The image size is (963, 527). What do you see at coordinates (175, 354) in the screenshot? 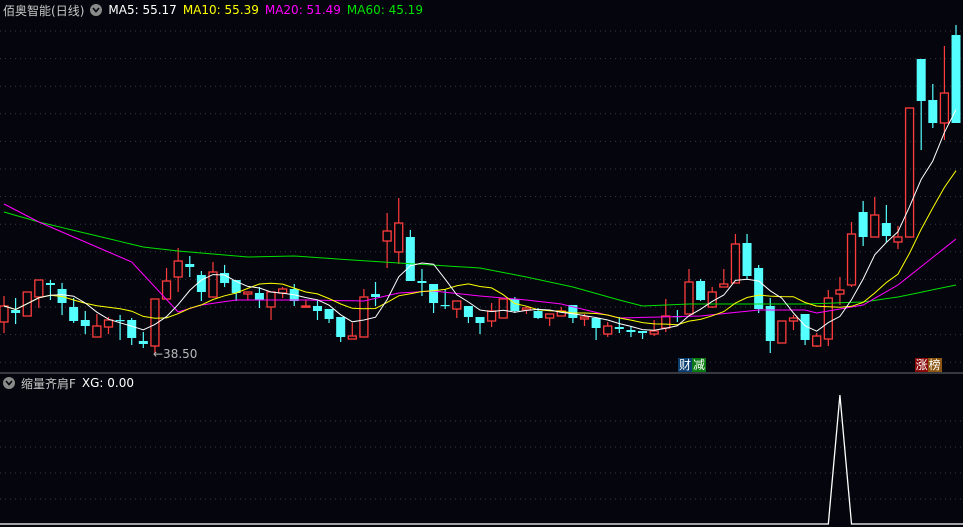
I see `low-price-label: ←38.50` at bounding box center [175, 354].